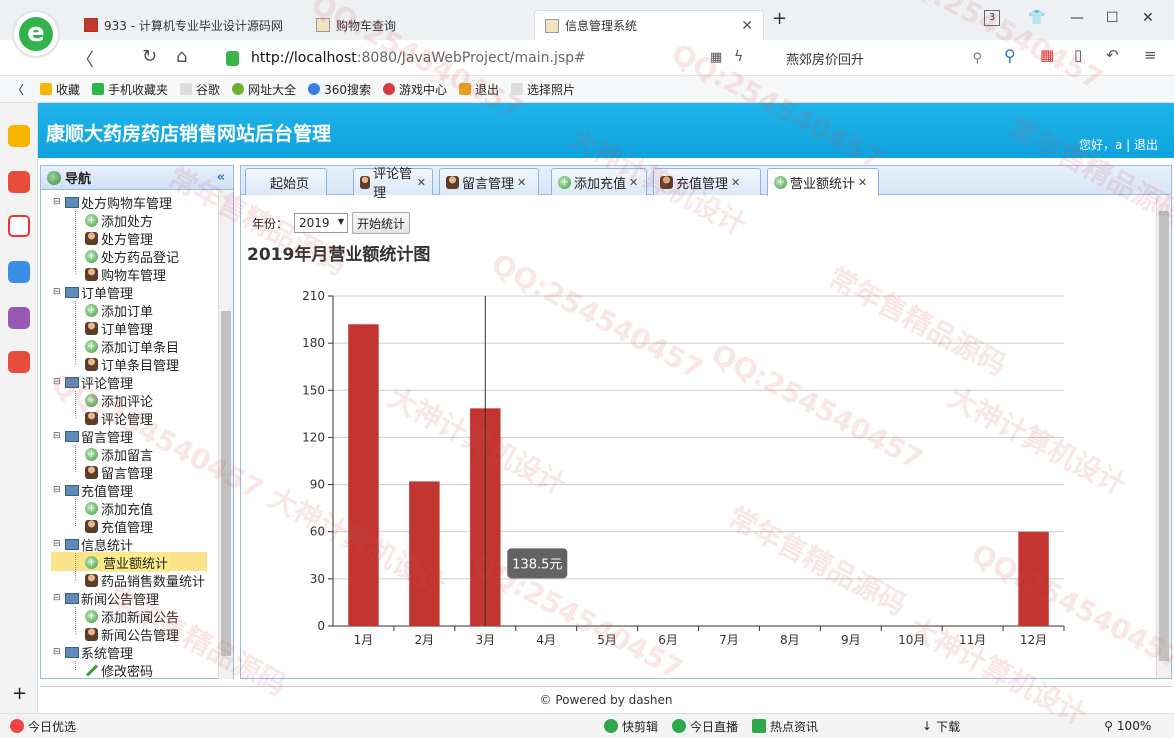 Image resolution: width=1174 pixels, height=738 pixels. What do you see at coordinates (19, 182) in the screenshot?
I see `news-icon` at bounding box center [19, 182].